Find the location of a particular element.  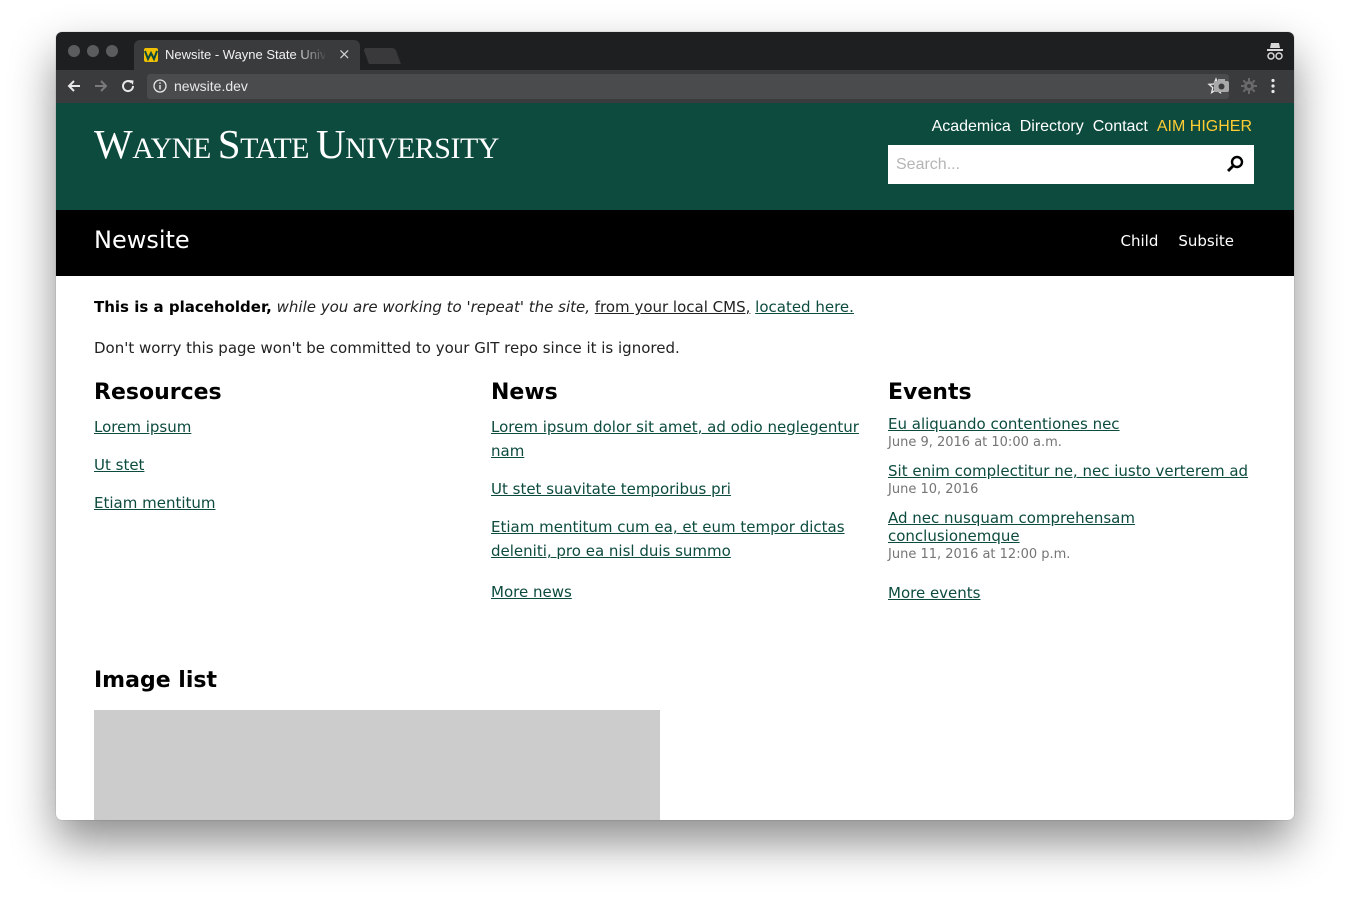

utility-nav: Academica Directory Contact AIM HIGHER is located at coordinates (1087, 127).